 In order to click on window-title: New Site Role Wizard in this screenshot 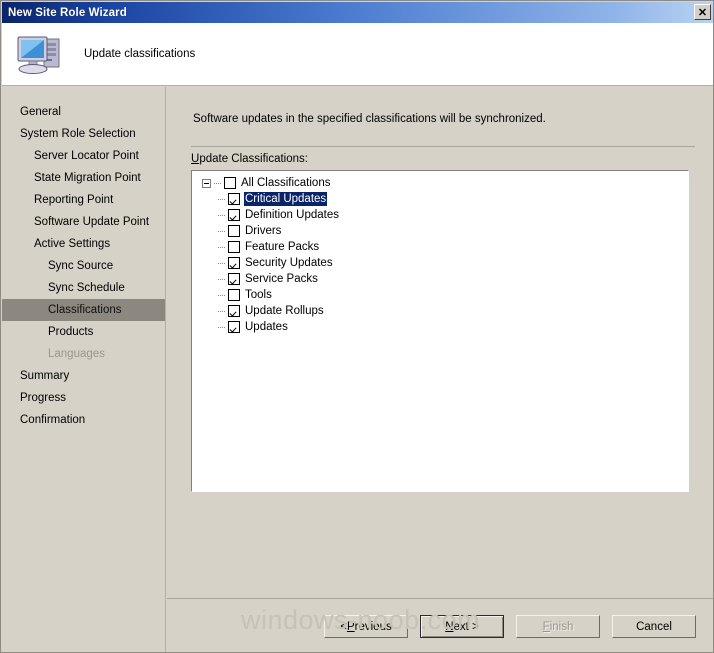, I will do `click(67, 12)`.